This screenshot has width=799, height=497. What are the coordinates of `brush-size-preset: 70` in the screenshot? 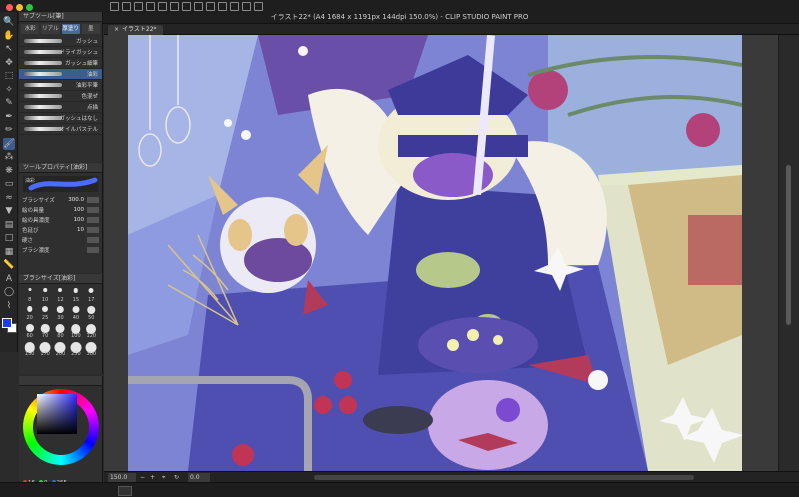 It's located at (44, 330).